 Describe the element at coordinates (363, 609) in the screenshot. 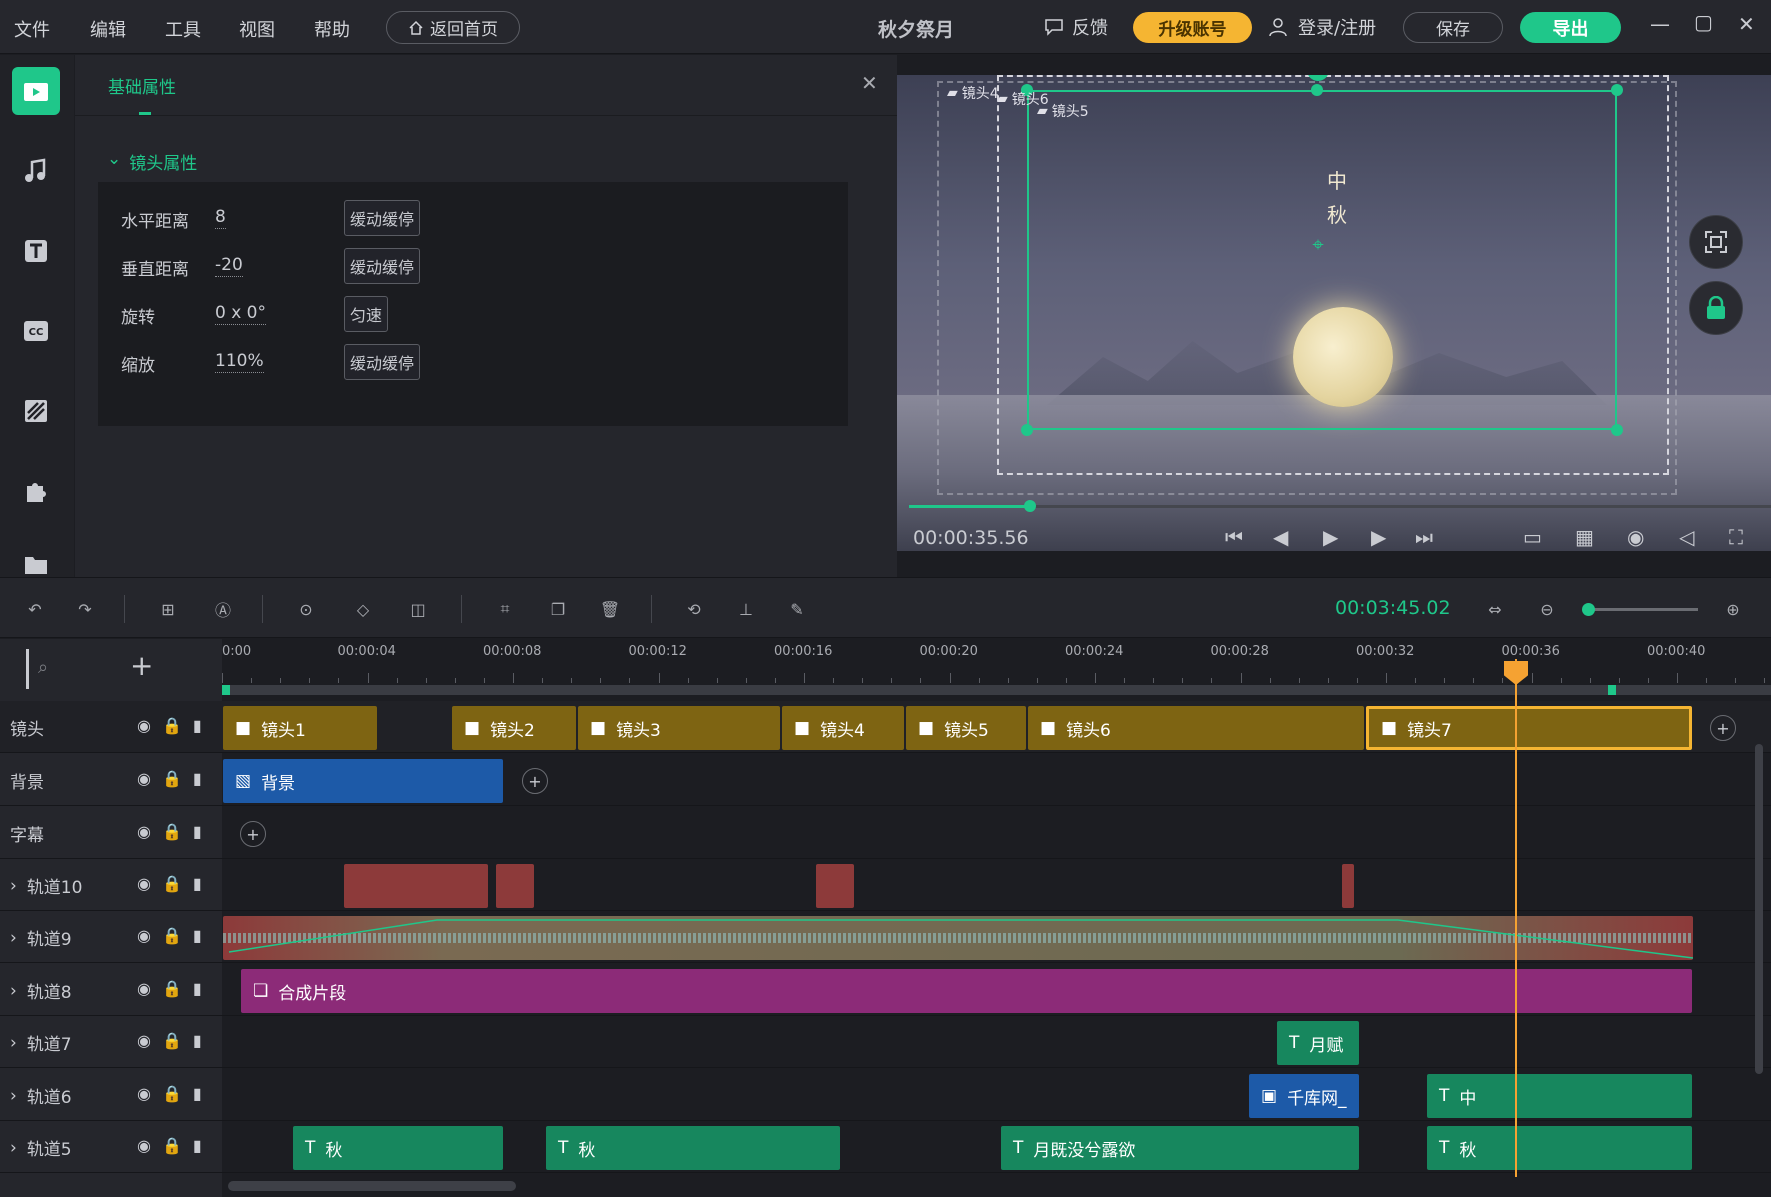

I see `trim-icon: ◇` at that location.